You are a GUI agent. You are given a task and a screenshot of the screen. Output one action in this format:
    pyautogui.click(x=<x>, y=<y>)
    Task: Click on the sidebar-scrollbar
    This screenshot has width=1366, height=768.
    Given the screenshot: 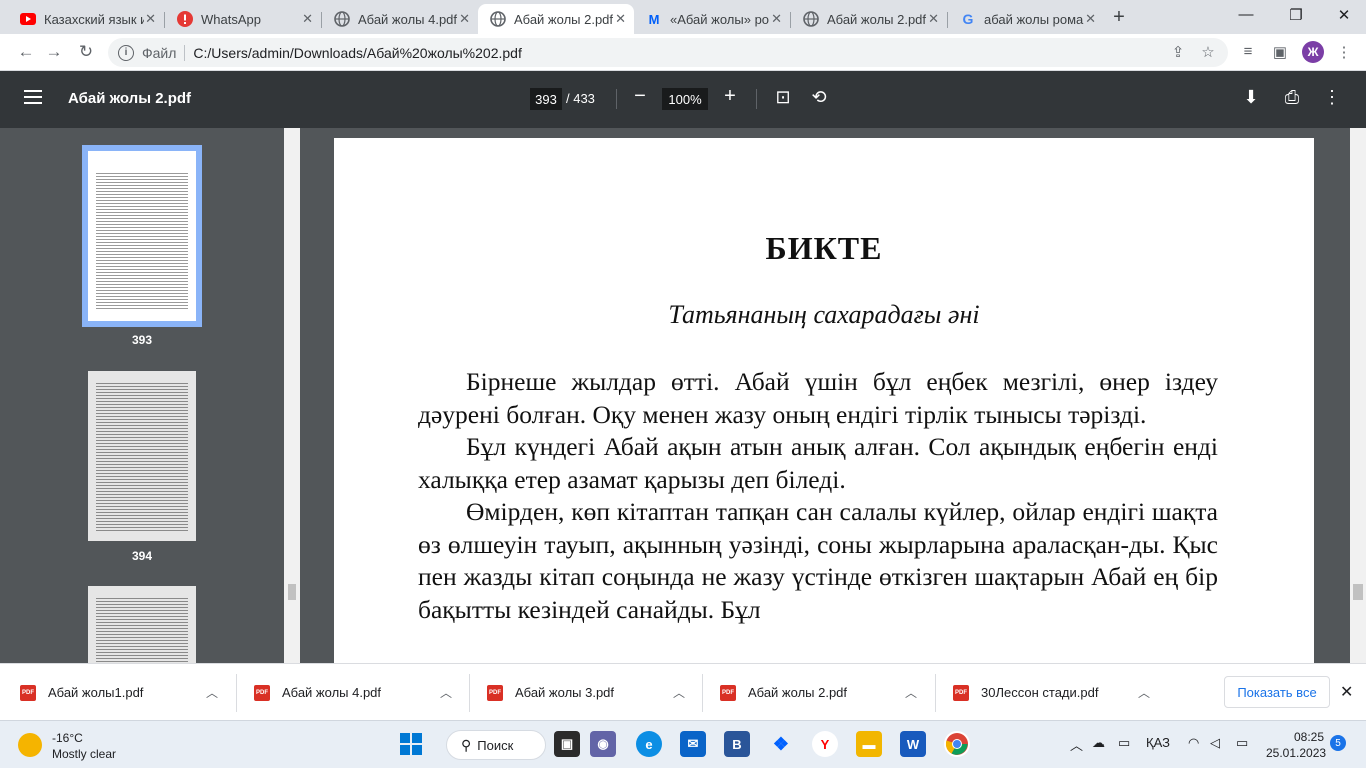 What is the action you would take?
    pyautogui.click(x=292, y=395)
    